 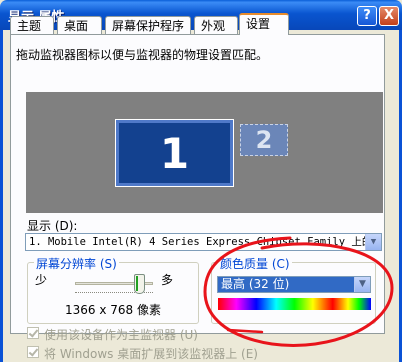 I want to click on help-button: ?, so click(x=367, y=16).